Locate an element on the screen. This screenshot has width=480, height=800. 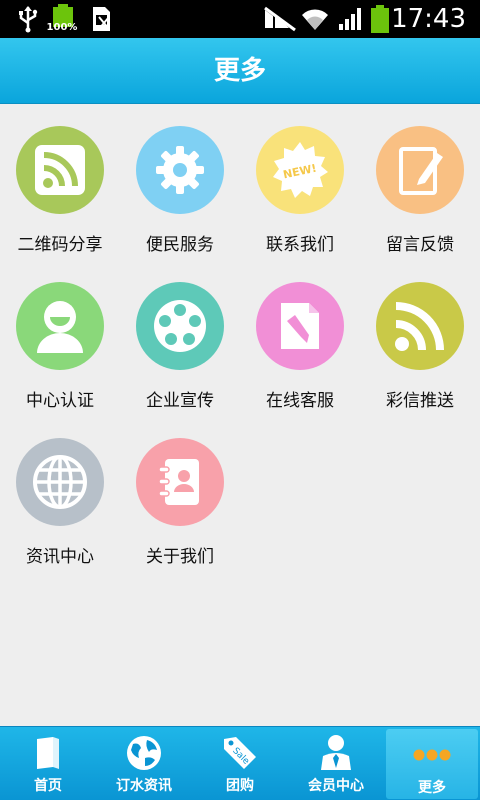
tab-more: 更多 is located at coordinates (432, 764).